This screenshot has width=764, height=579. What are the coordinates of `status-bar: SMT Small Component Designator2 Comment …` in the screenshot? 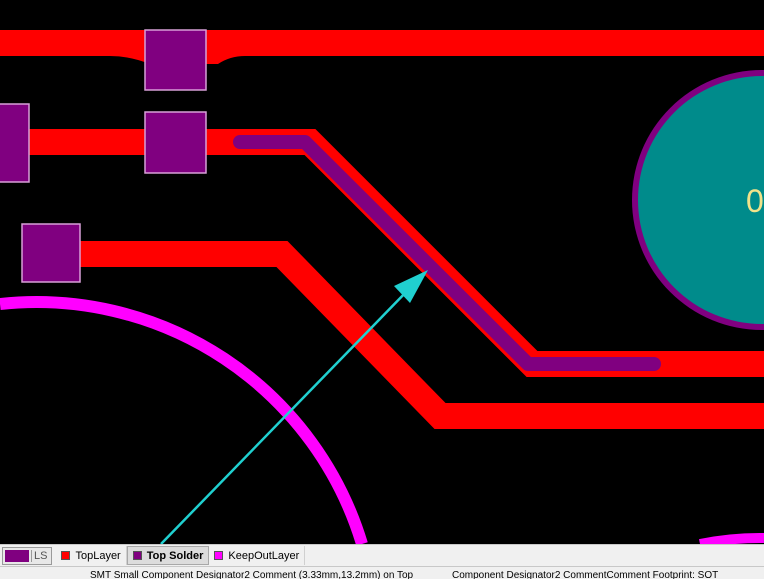 It's located at (382, 572).